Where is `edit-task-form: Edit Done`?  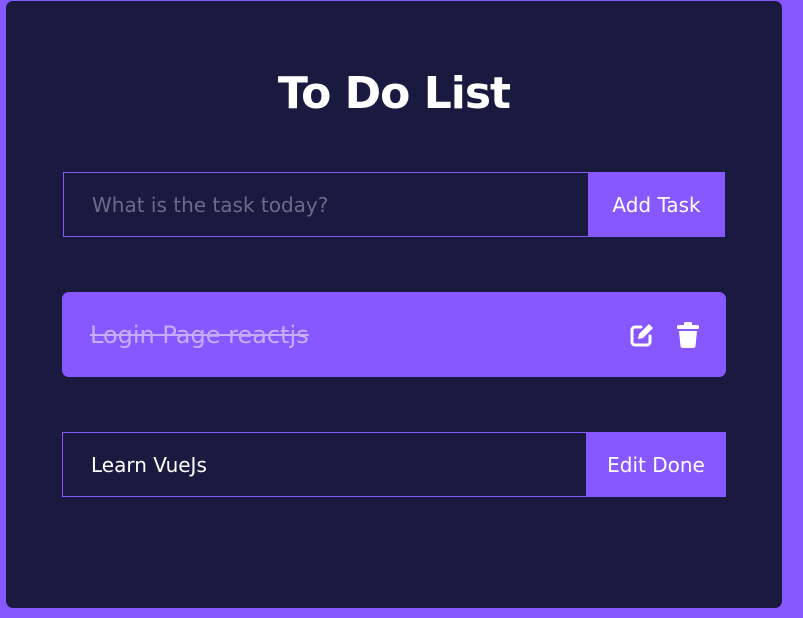
edit-task-form: Edit Done is located at coordinates (394, 464).